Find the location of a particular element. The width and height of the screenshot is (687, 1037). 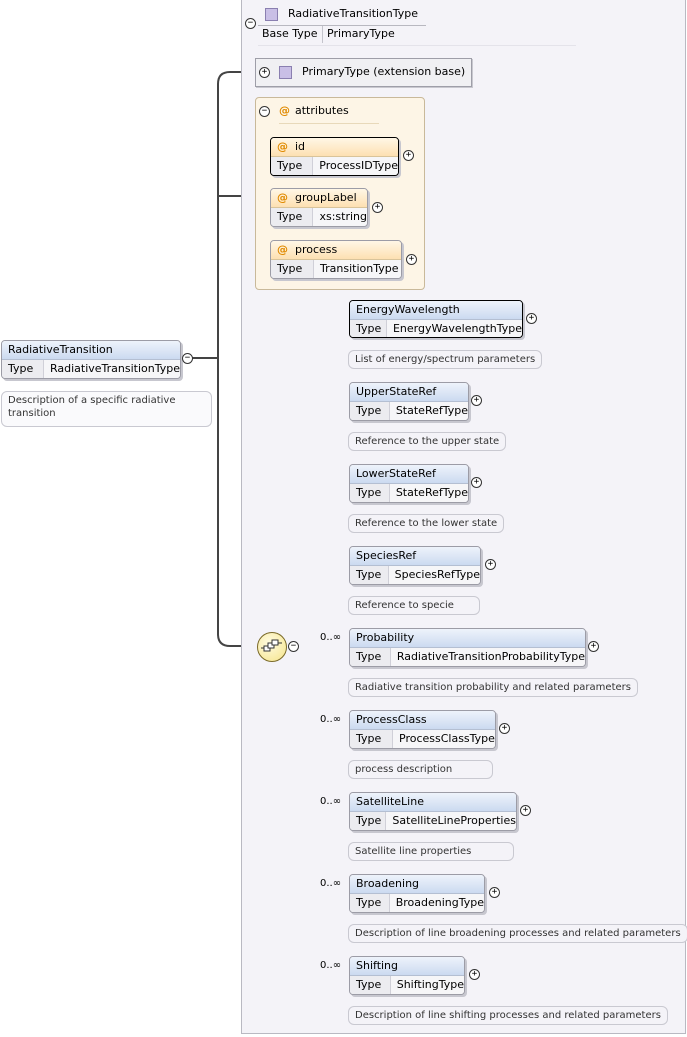

type-value: ShiftingType is located at coordinates (427, 985).